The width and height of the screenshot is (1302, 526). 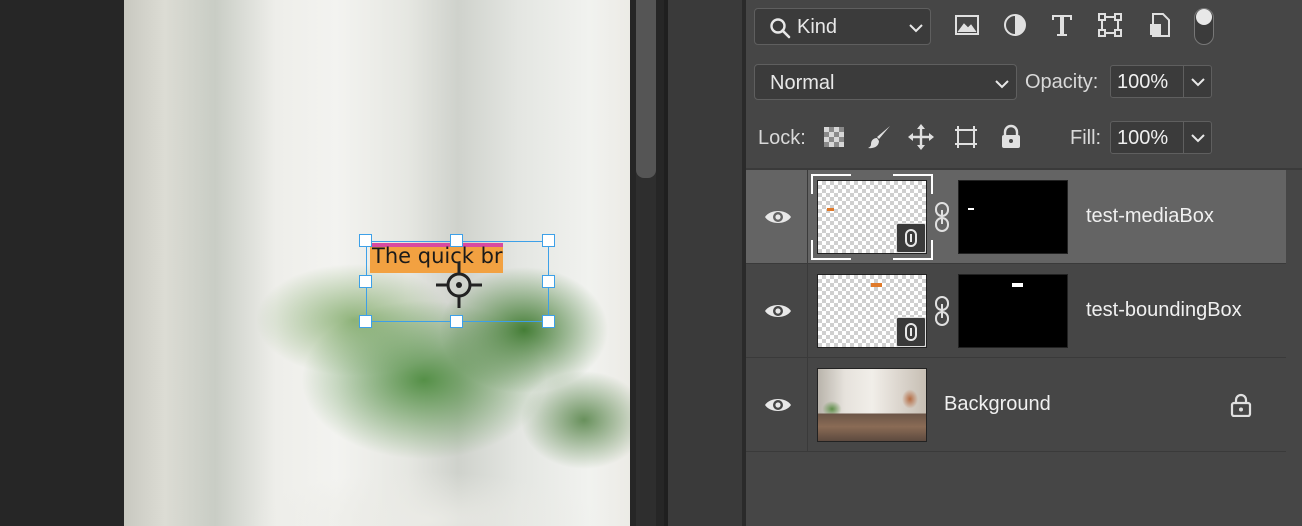 I want to click on layer-row-test-boundingbox: test-boundingBox, so click(x=1016, y=311).